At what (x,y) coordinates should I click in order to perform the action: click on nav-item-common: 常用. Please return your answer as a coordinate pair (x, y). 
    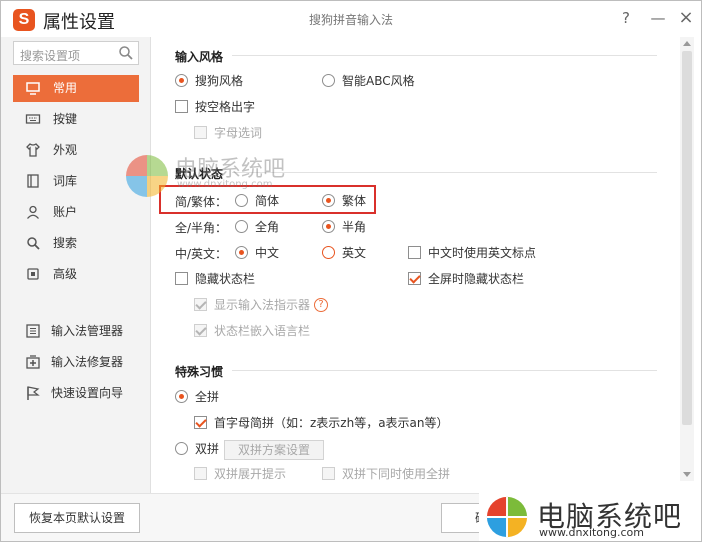
    Looking at the image, I should click on (76, 88).